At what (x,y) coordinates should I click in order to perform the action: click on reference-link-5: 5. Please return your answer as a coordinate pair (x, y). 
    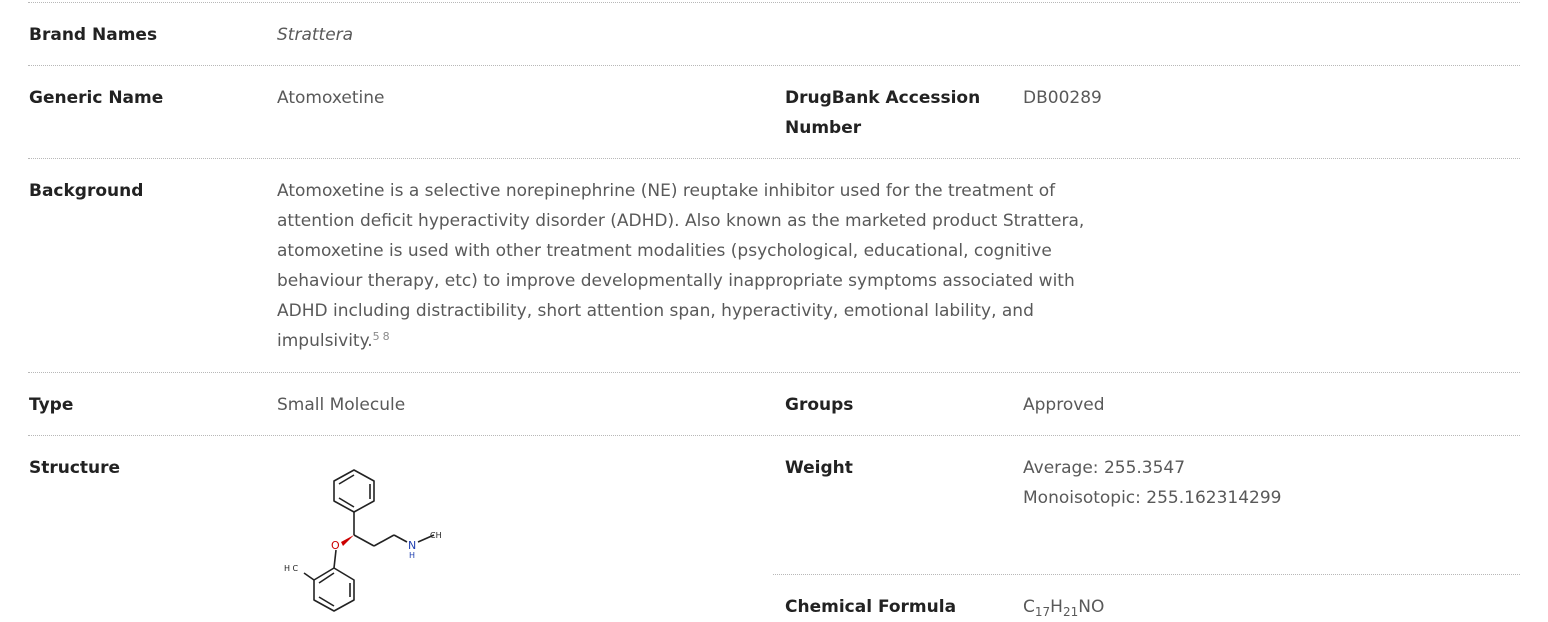
    Looking at the image, I should click on (376, 336).